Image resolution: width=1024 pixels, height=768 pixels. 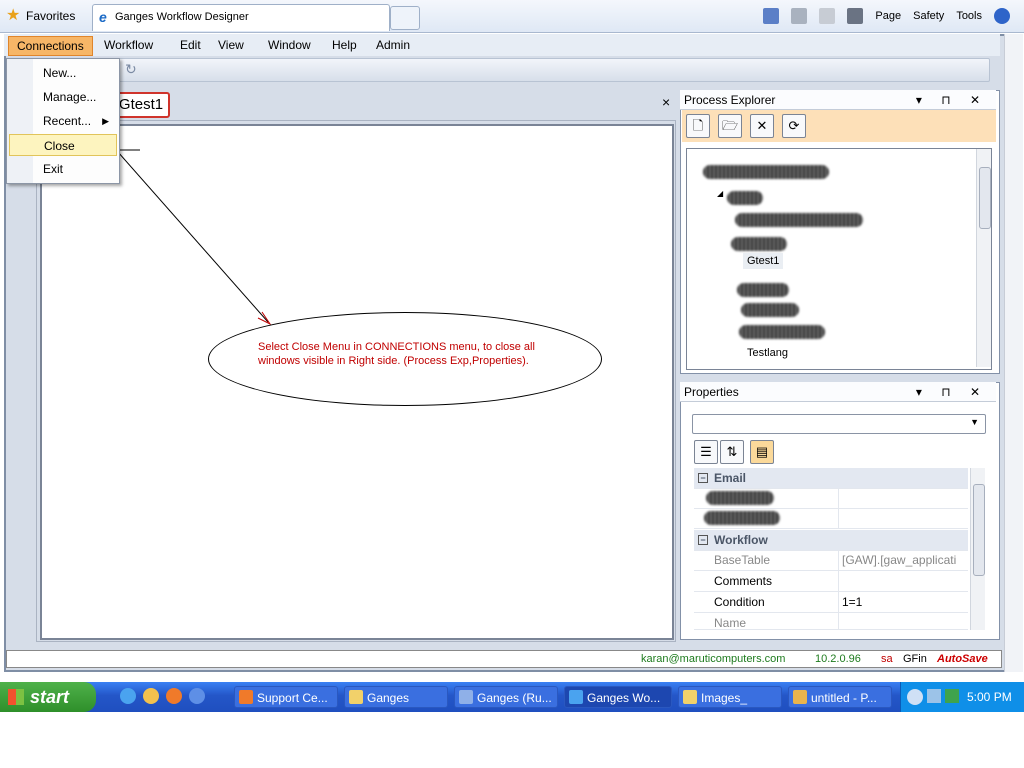 I want to click on menu-item-label: Close, so click(x=59, y=146).